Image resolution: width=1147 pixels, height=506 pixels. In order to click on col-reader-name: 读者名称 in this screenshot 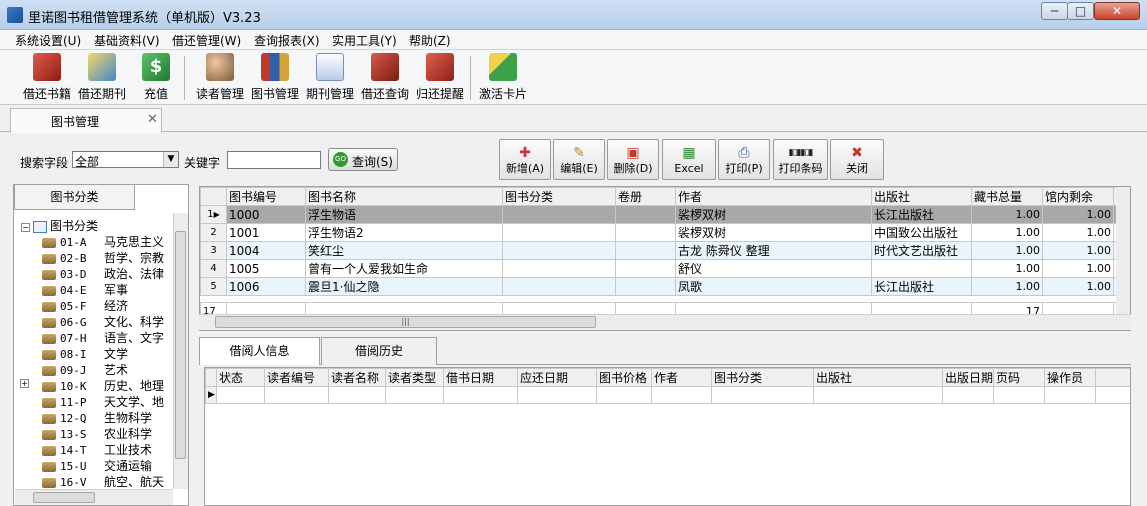, I will do `click(357, 377)`.